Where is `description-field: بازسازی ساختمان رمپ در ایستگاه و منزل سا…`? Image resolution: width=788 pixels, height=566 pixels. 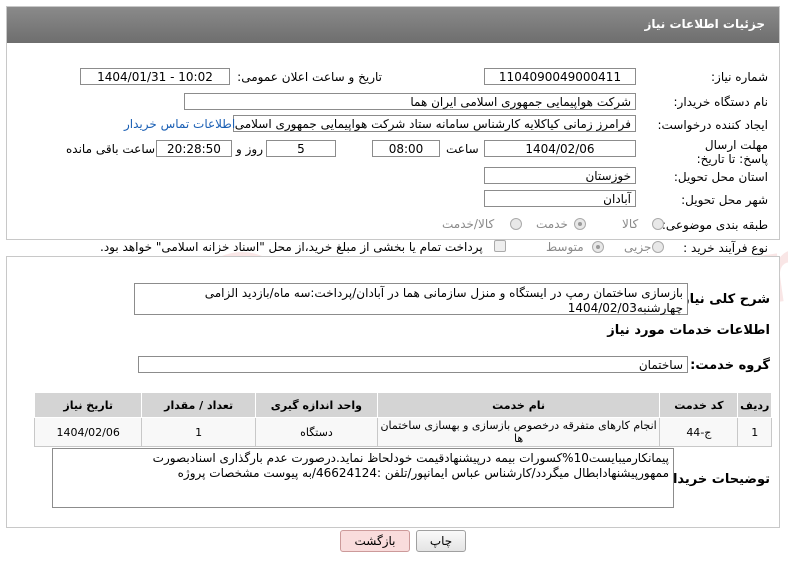 description-field: بازسازی ساختمان رمپ در ایستگاه و منزل سا… is located at coordinates (411, 299).